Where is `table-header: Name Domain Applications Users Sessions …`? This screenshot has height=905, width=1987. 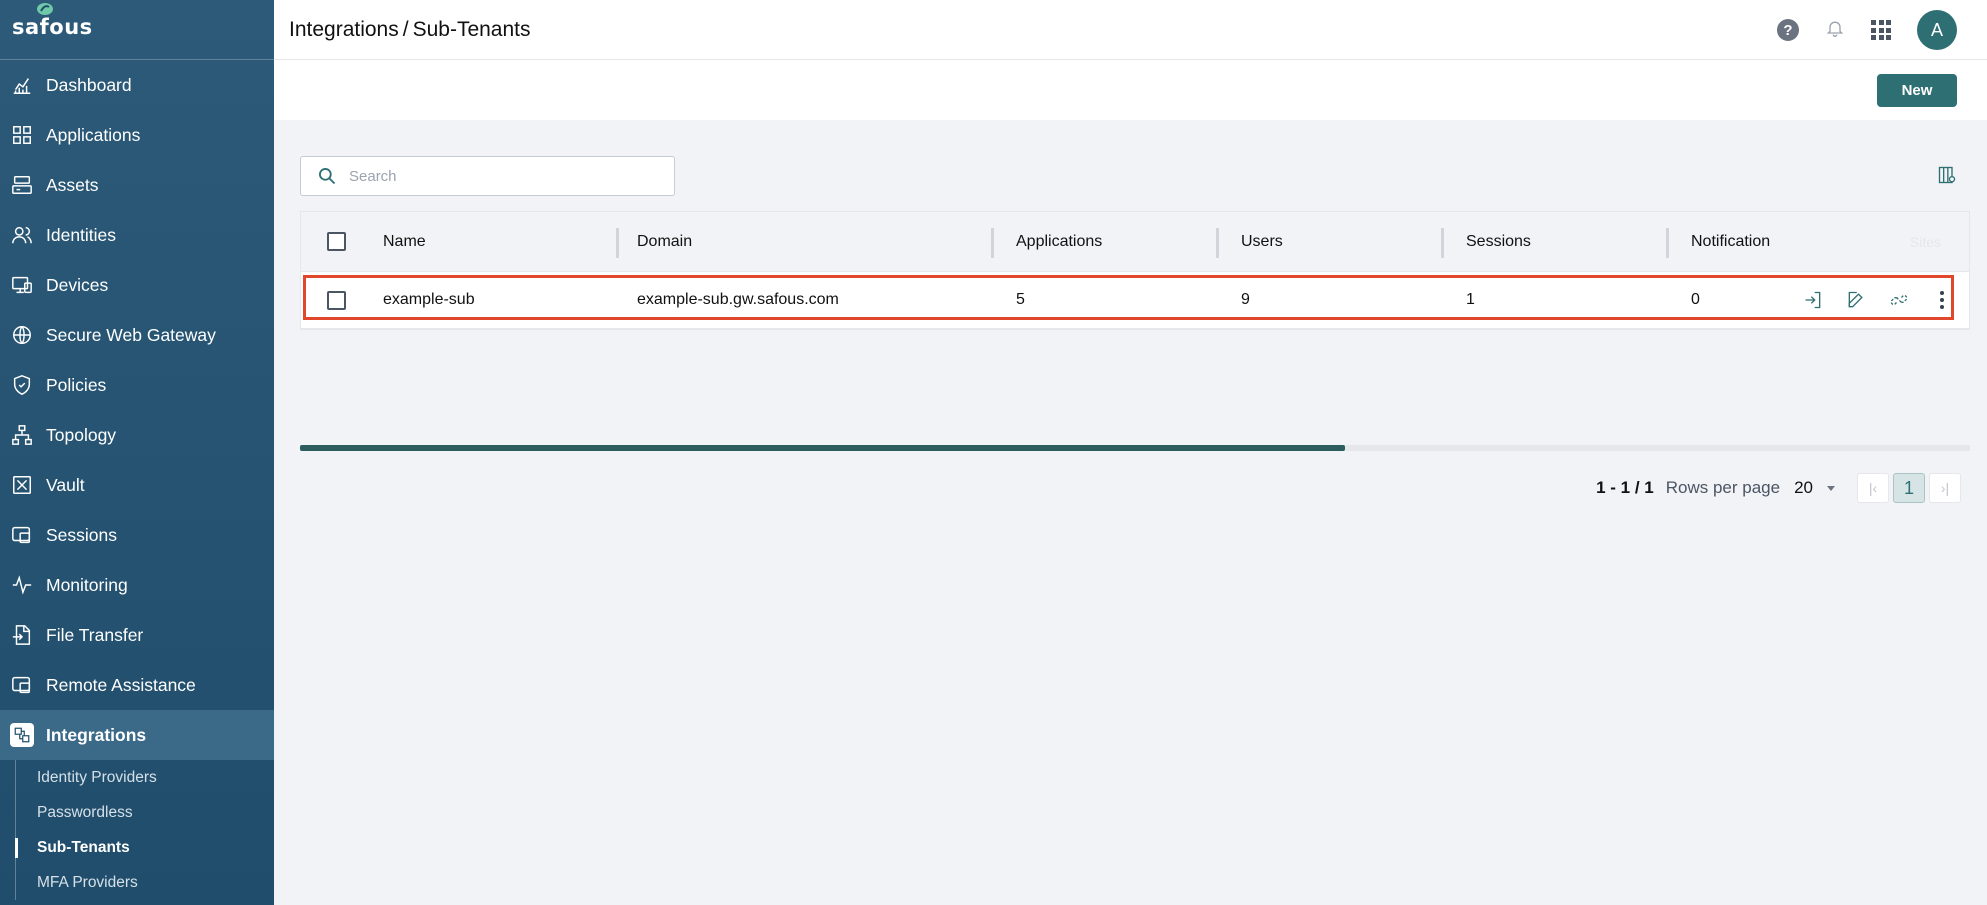 table-header: Name Domain Applications Users Sessions … is located at coordinates (1135, 242).